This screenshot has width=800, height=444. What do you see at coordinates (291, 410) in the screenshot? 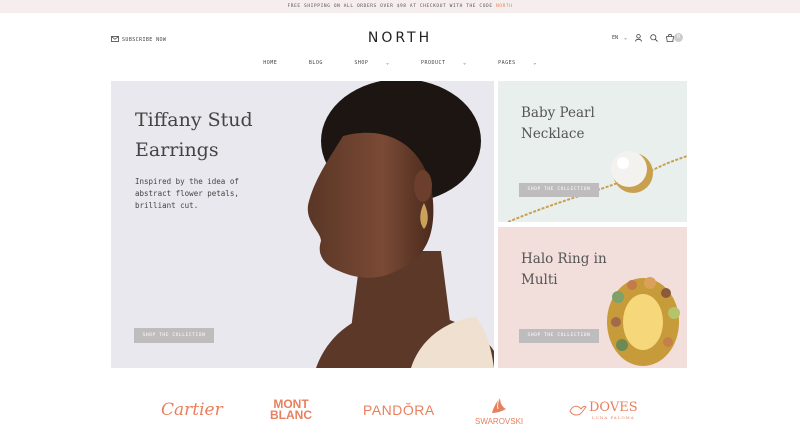
I see `brand-logo-montblanc: MONT BLANC` at bounding box center [291, 410].